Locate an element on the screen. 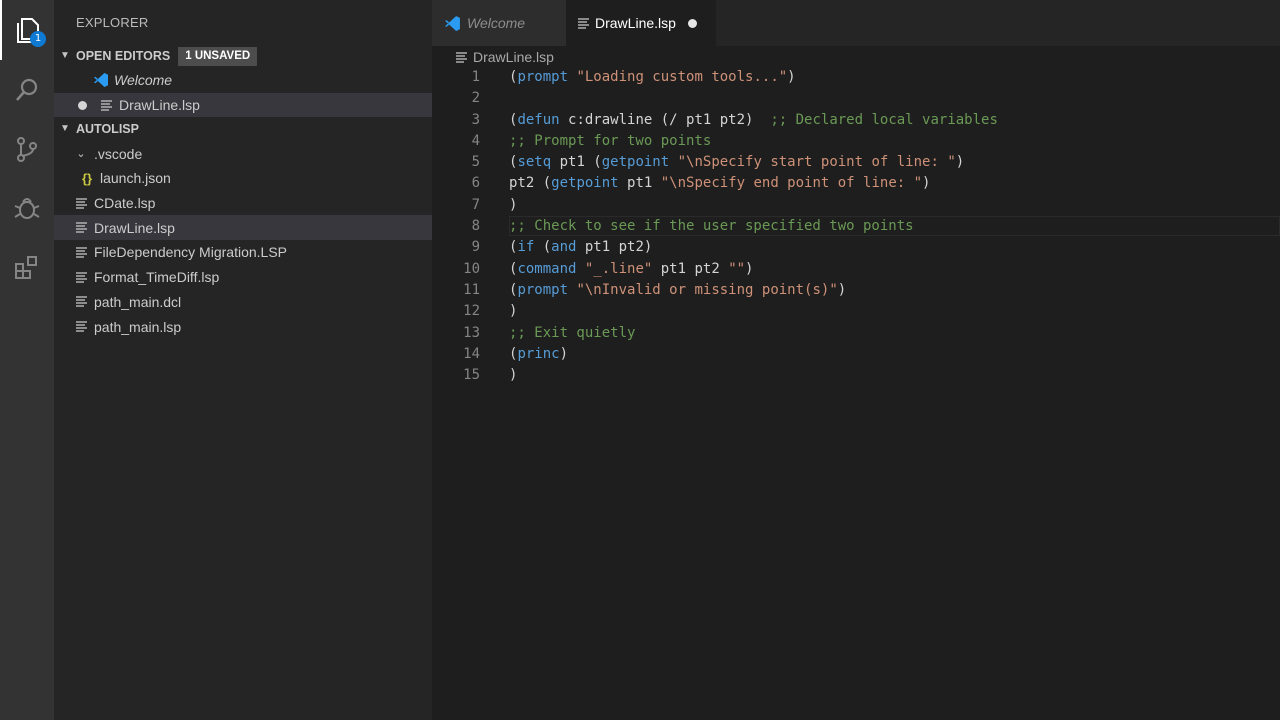  search-icon is located at coordinates (27, 89).